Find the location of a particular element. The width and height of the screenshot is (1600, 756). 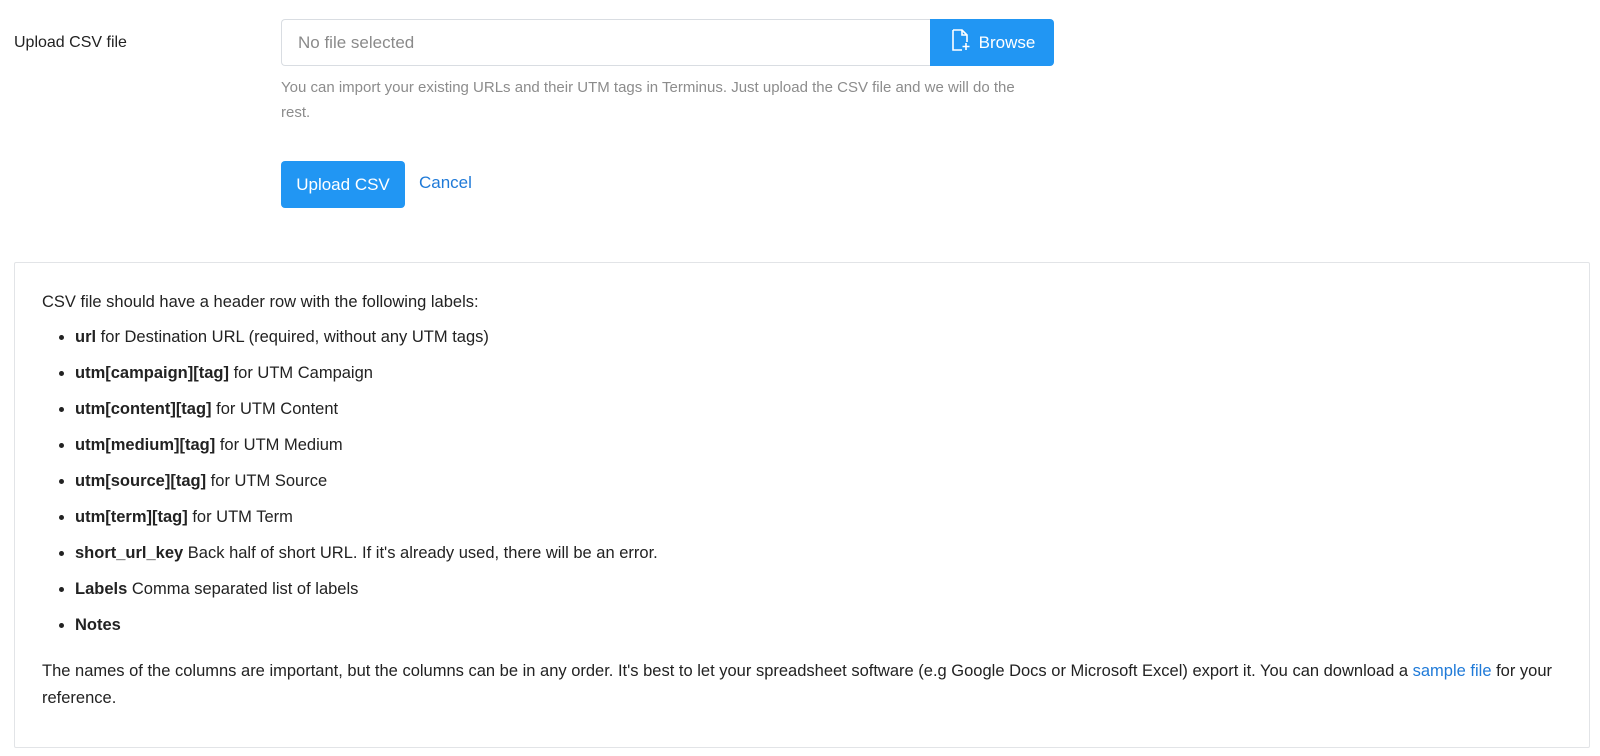

file-add-icon is located at coordinates (960, 42).